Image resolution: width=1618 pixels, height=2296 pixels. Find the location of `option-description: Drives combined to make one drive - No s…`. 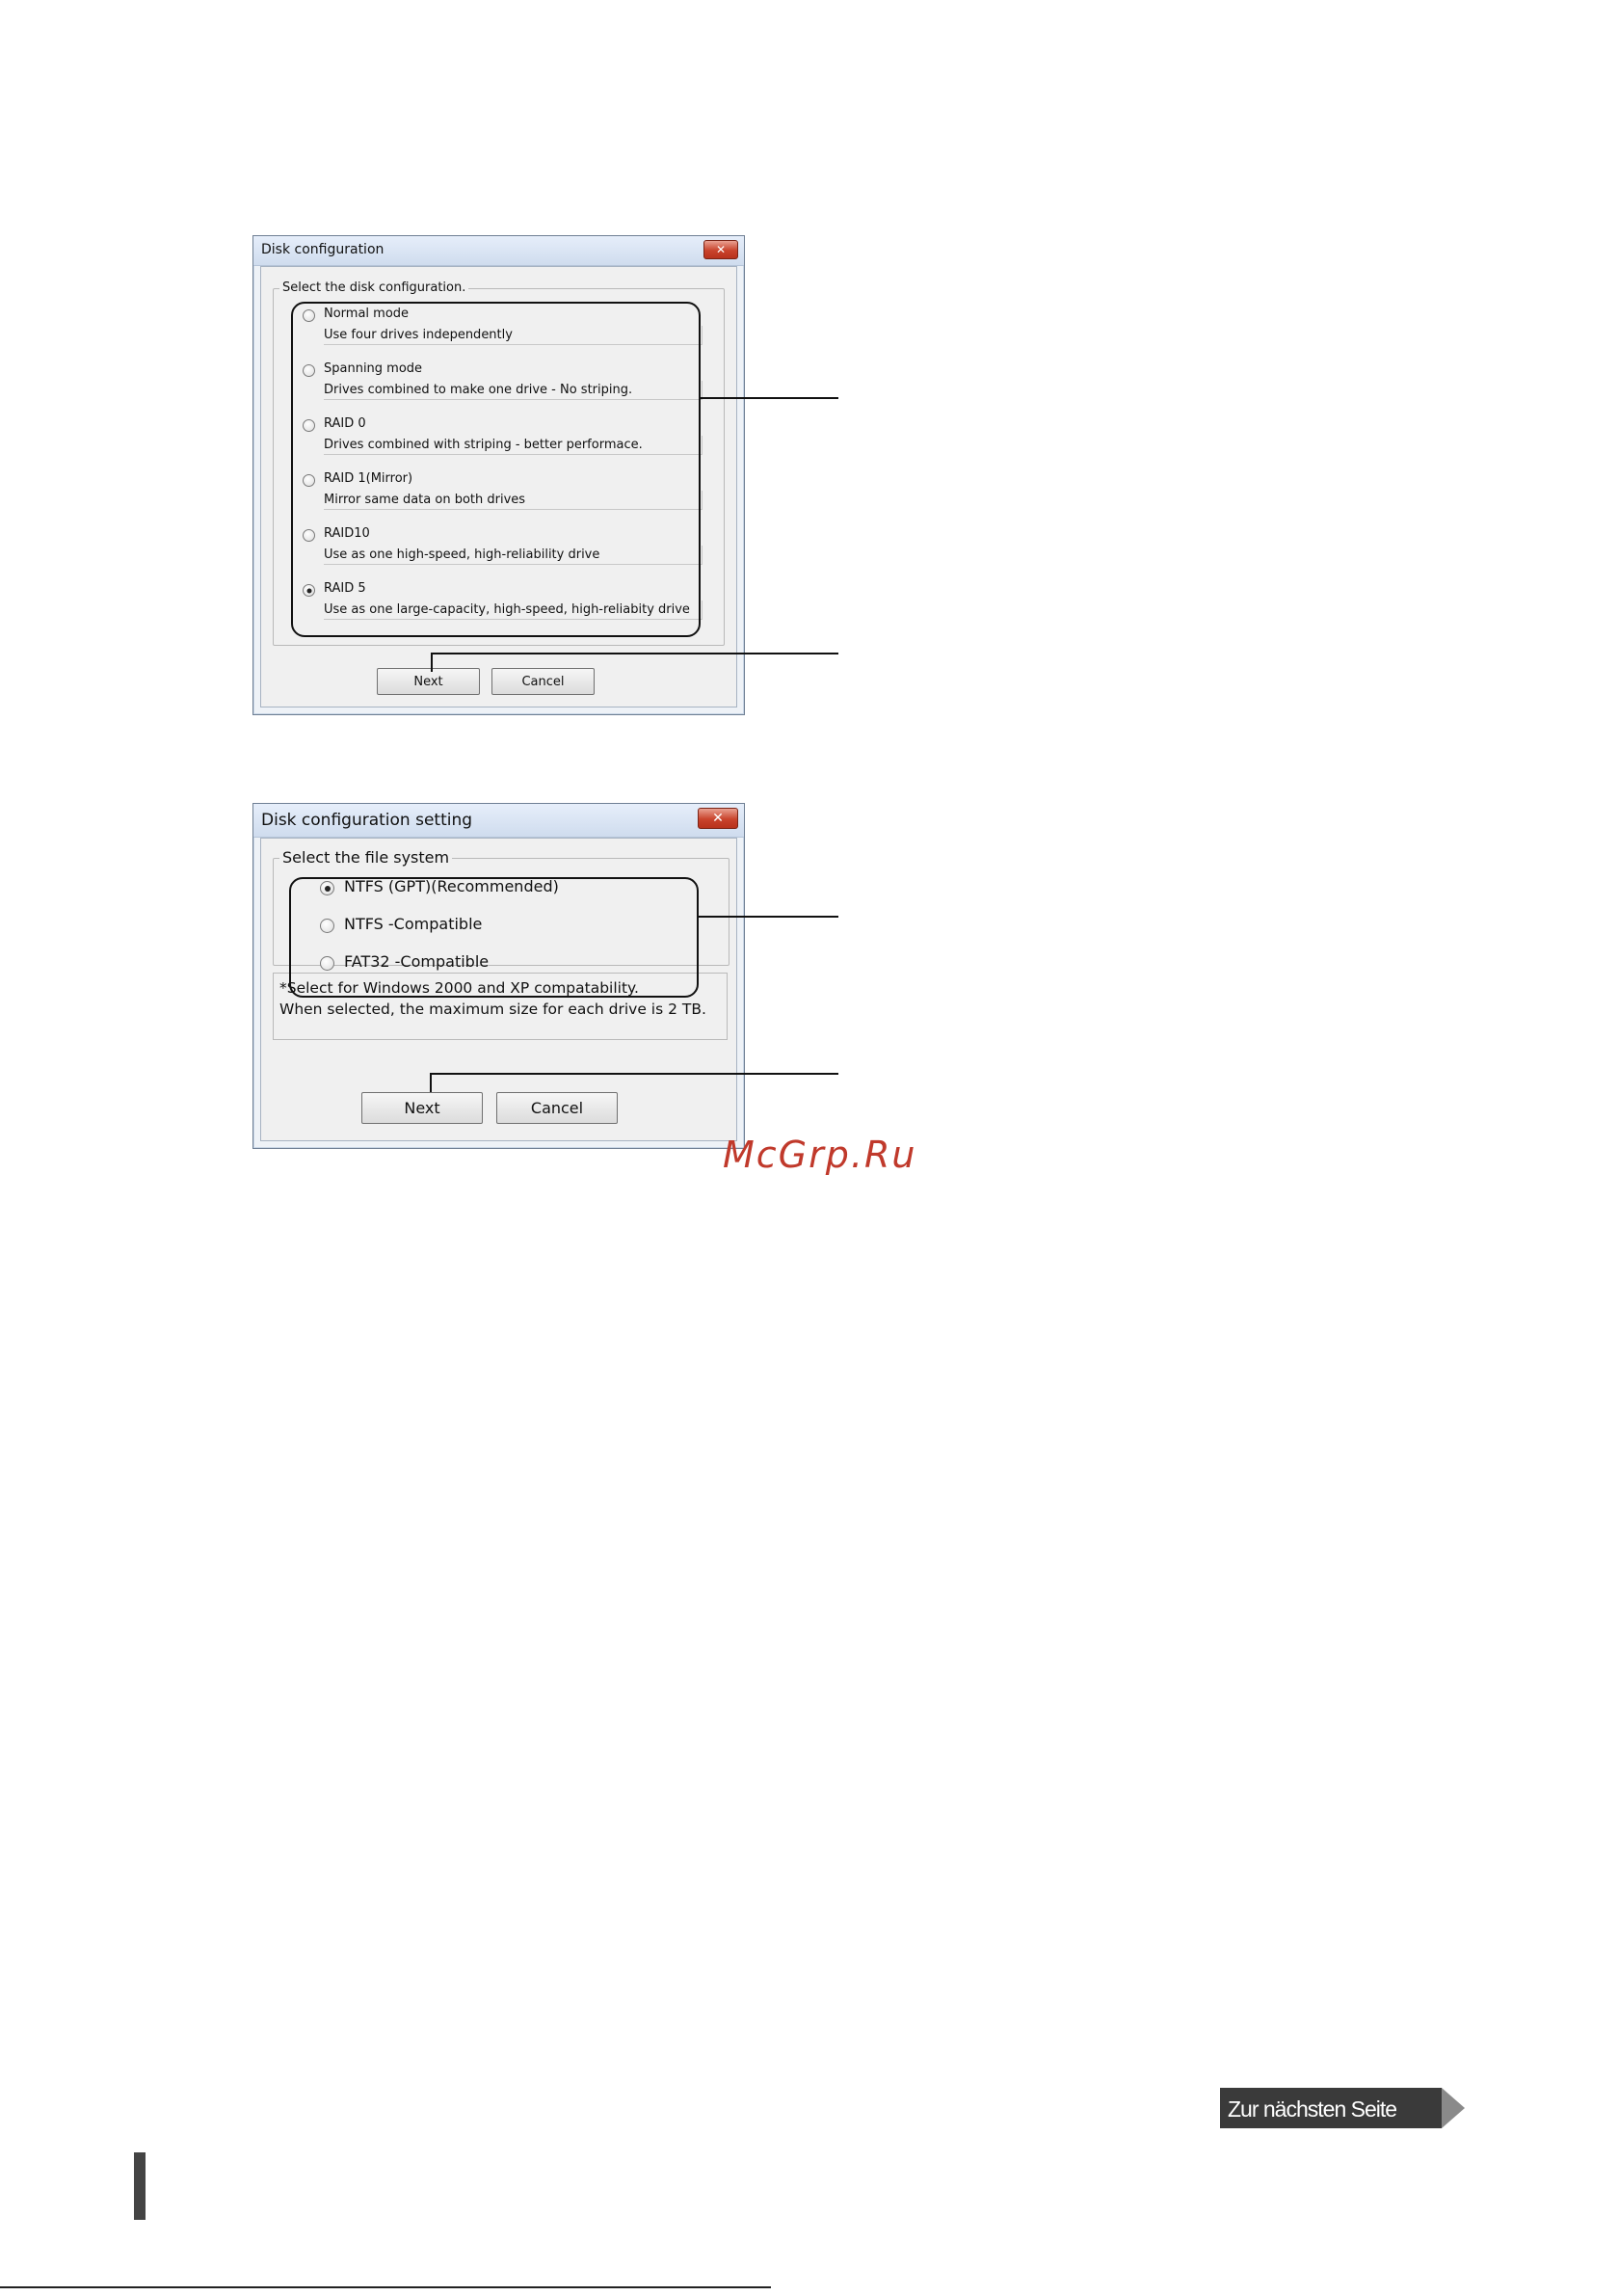

option-description: Drives combined to make one drive - No s… is located at coordinates (513, 390).